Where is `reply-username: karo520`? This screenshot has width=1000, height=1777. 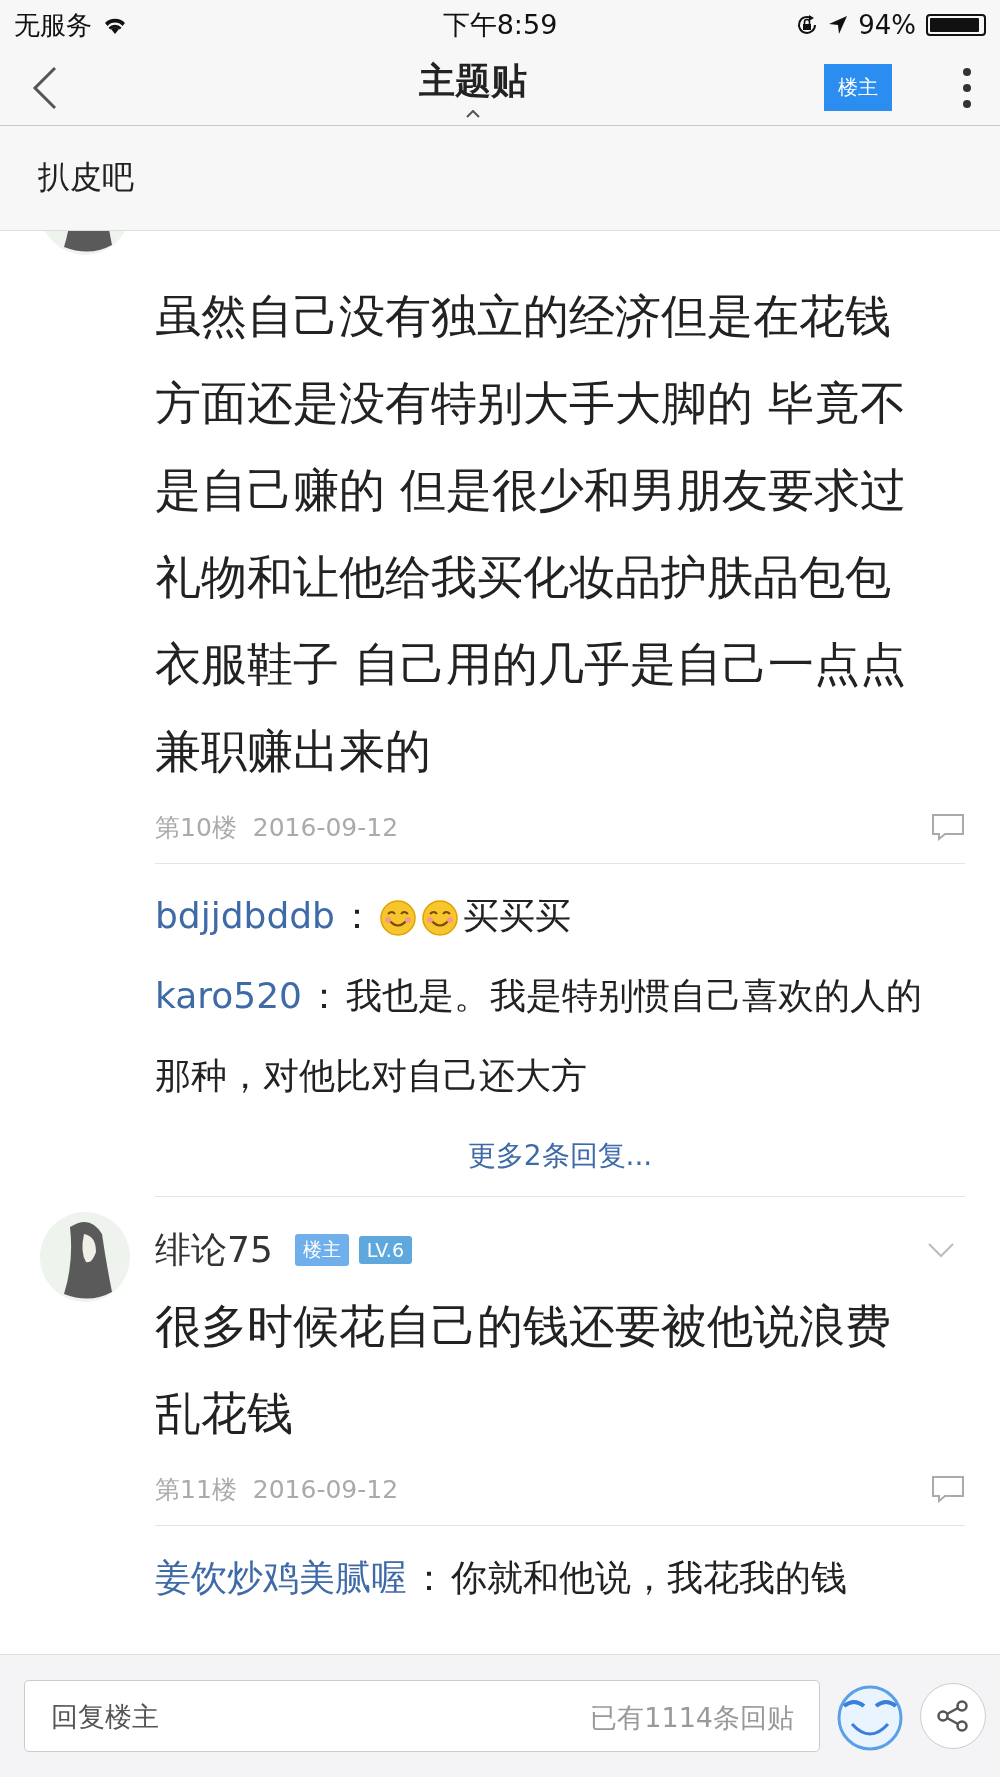
reply-username: karo520 is located at coordinates (229, 995).